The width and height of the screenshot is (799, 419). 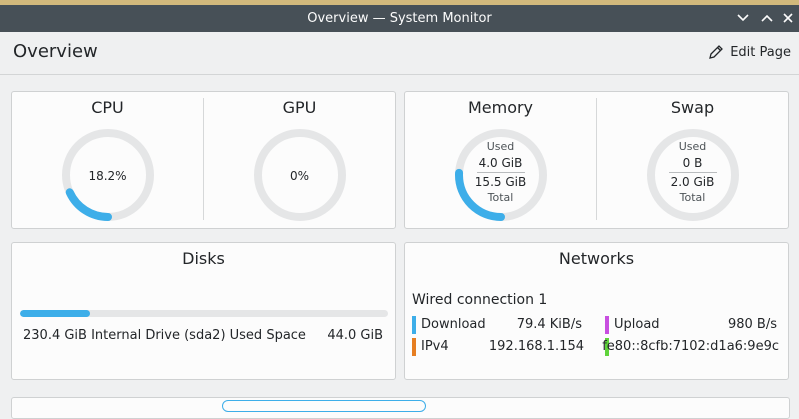 What do you see at coordinates (299, 107) in the screenshot?
I see `gpu-title: GPU` at bounding box center [299, 107].